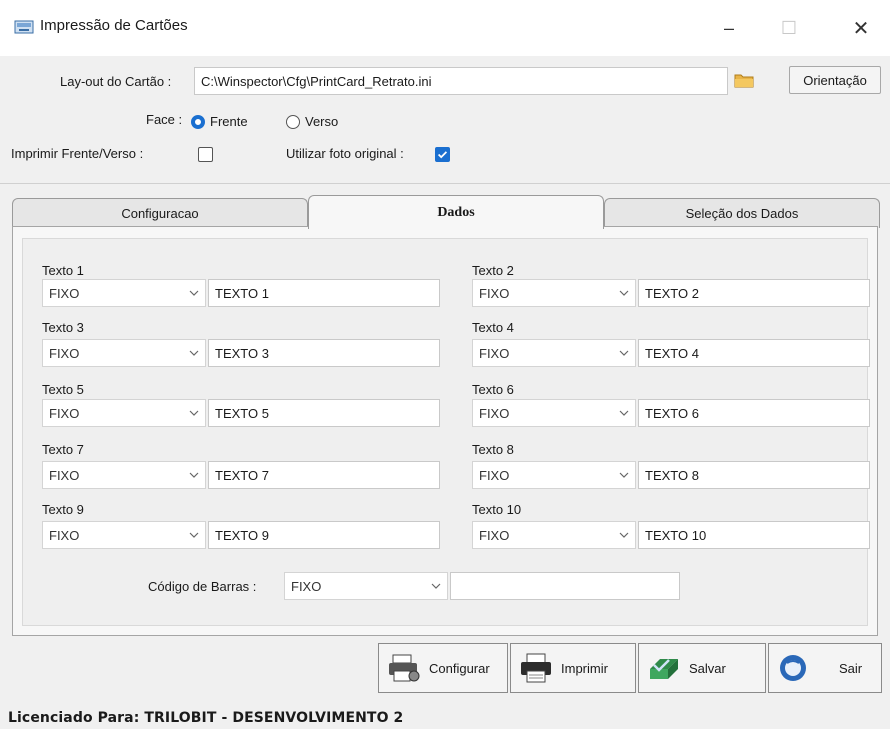  What do you see at coordinates (366, 586) in the screenshot?
I see `barcode-source-select: FIXO` at bounding box center [366, 586].